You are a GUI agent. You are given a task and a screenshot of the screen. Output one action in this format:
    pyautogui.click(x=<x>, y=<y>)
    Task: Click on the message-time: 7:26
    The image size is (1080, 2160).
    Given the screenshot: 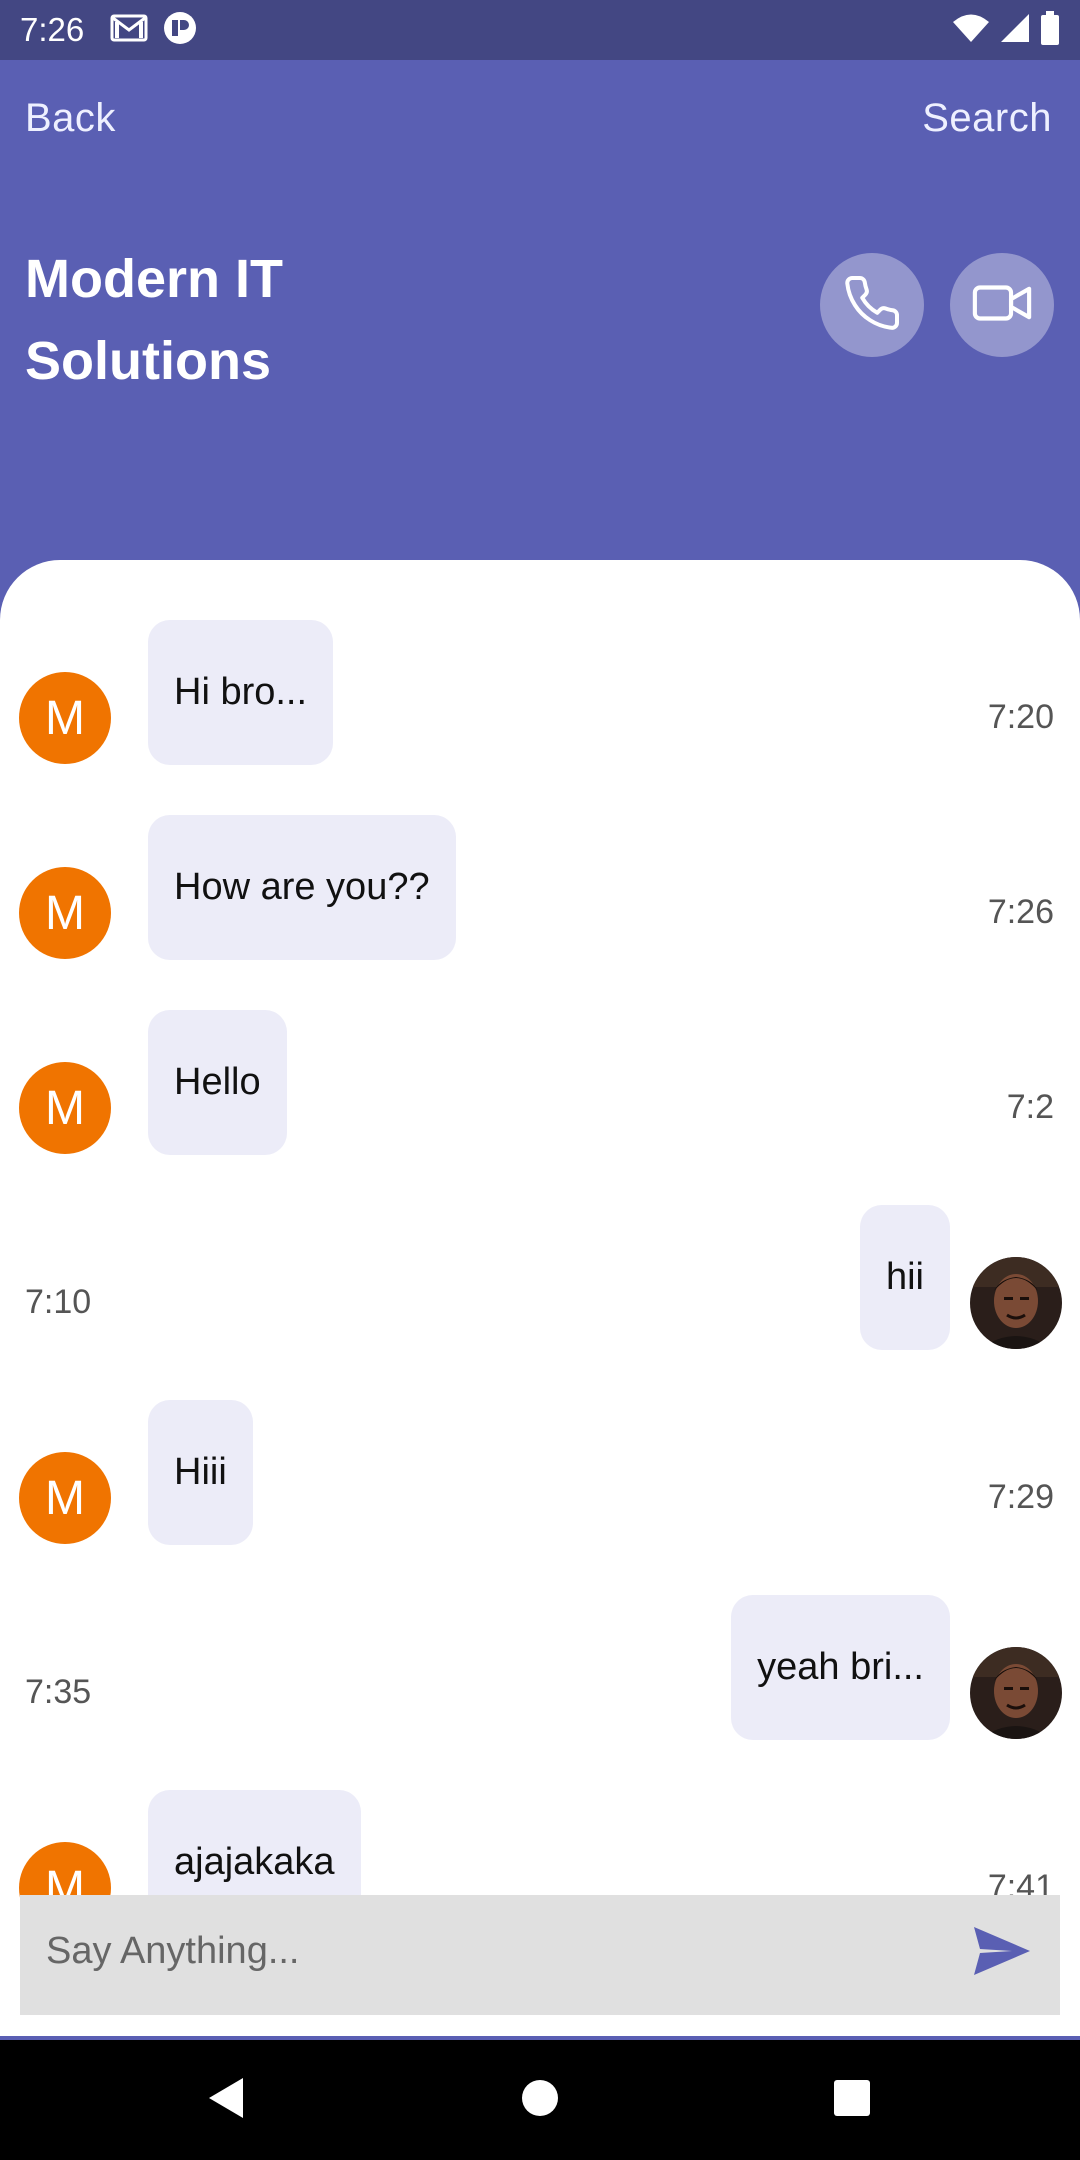 What is the action you would take?
    pyautogui.click(x=1020, y=912)
    